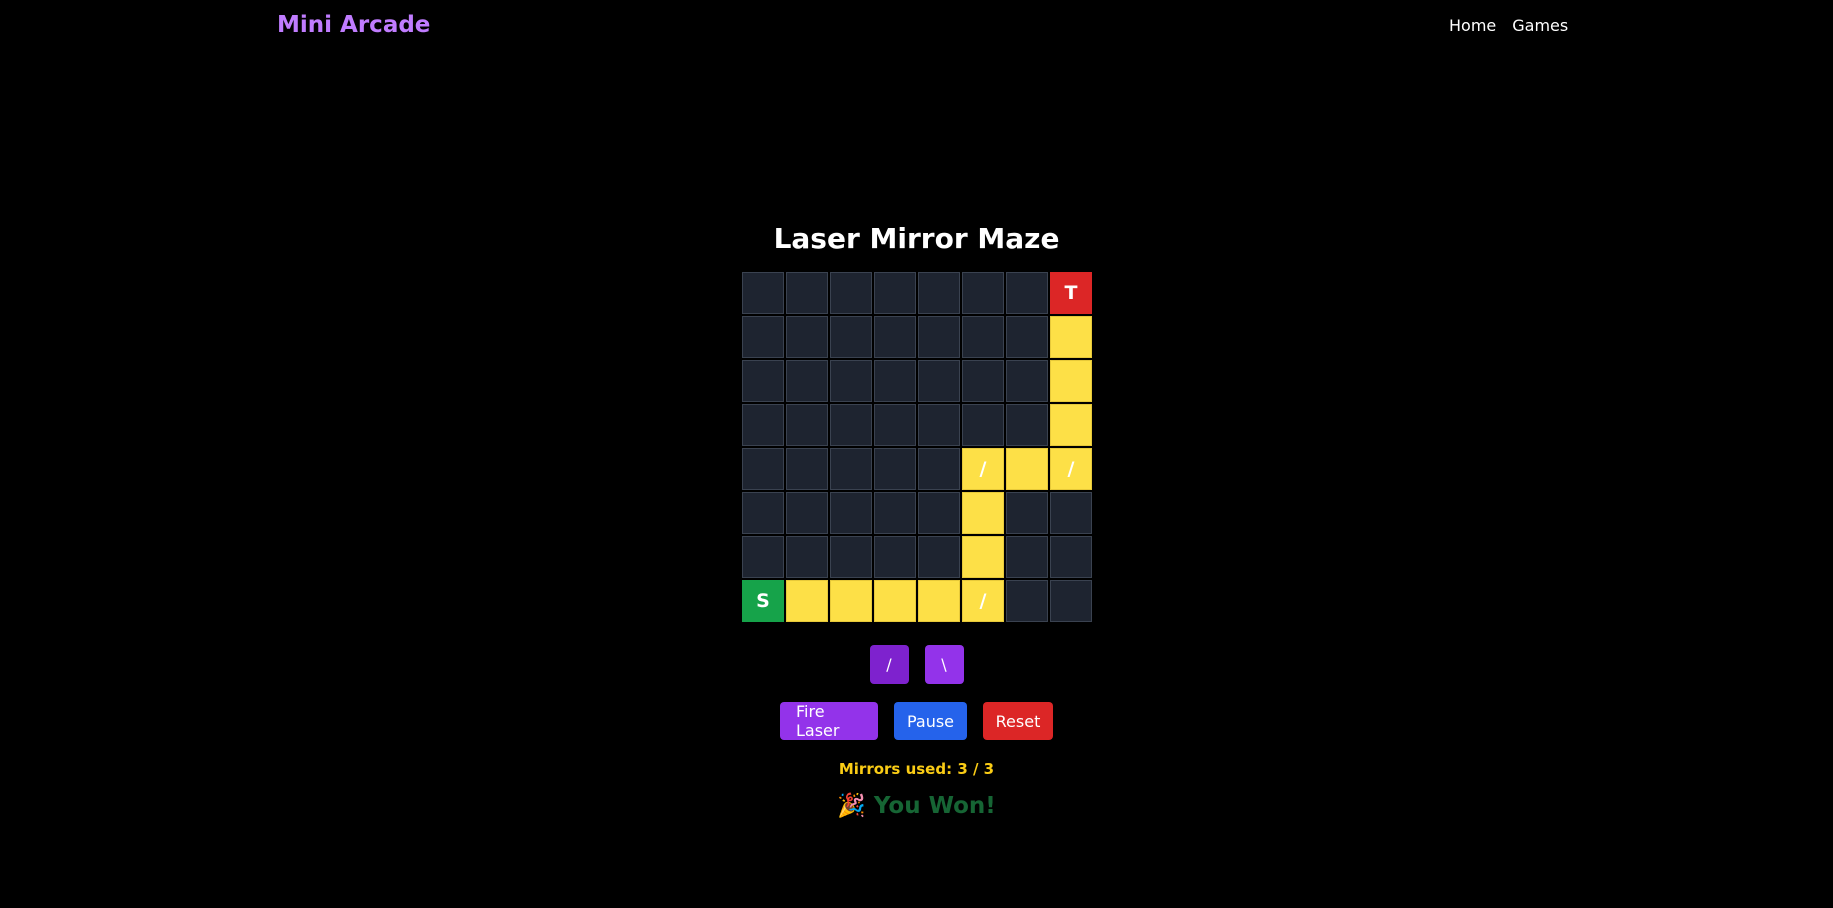 Image resolution: width=1833 pixels, height=908 pixels. I want to click on start-cell: S, so click(763, 601).